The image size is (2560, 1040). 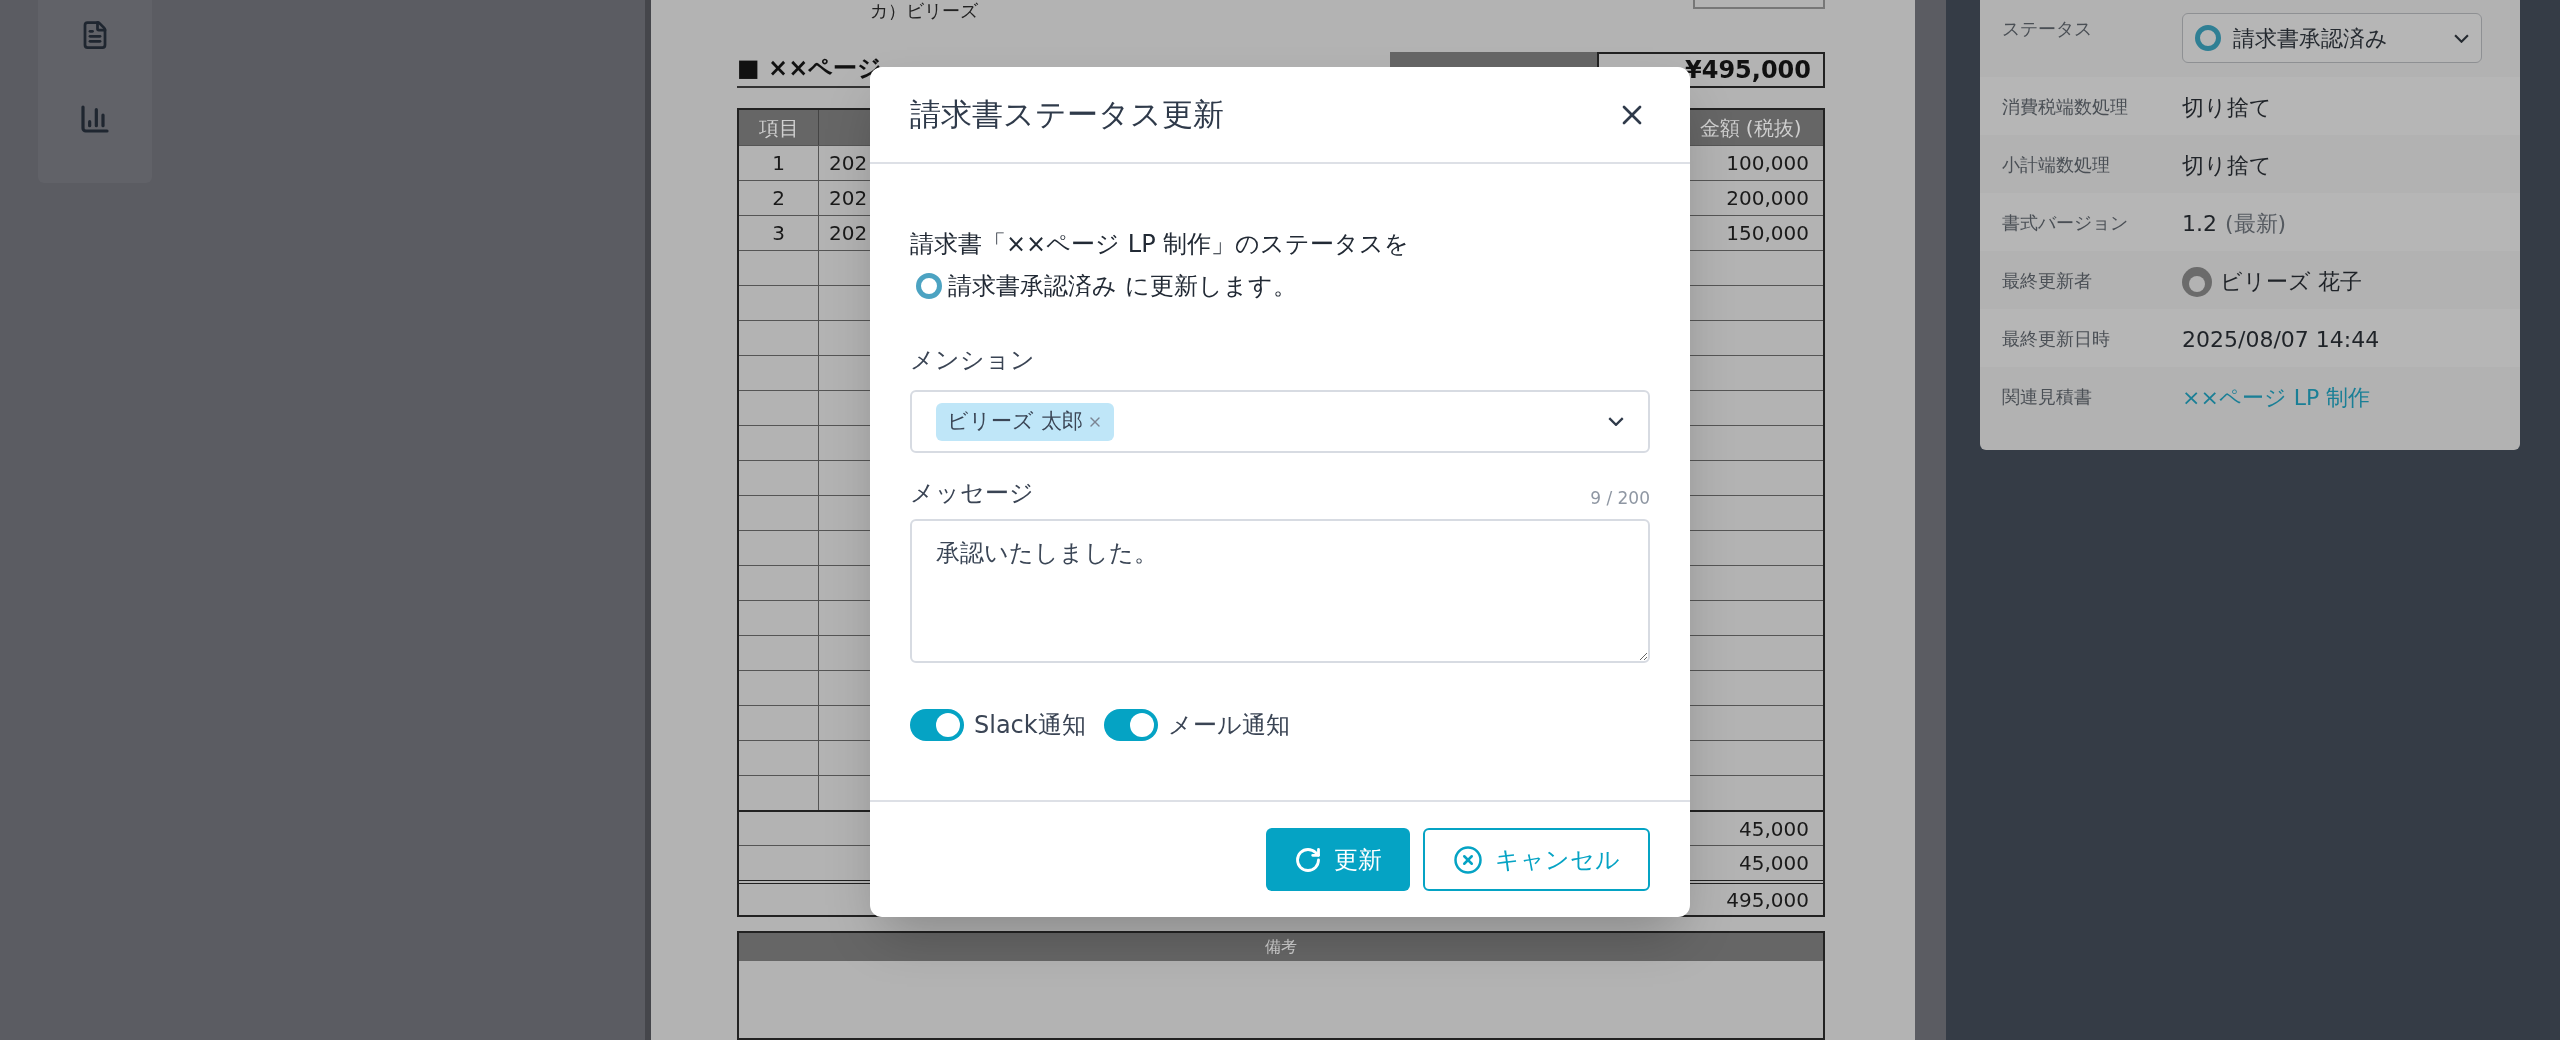 What do you see at coordinates (1067, 115) in the screenshot?
I see `dialog-title: 請求書ステータス更新` at bounding box center [1067, 115].